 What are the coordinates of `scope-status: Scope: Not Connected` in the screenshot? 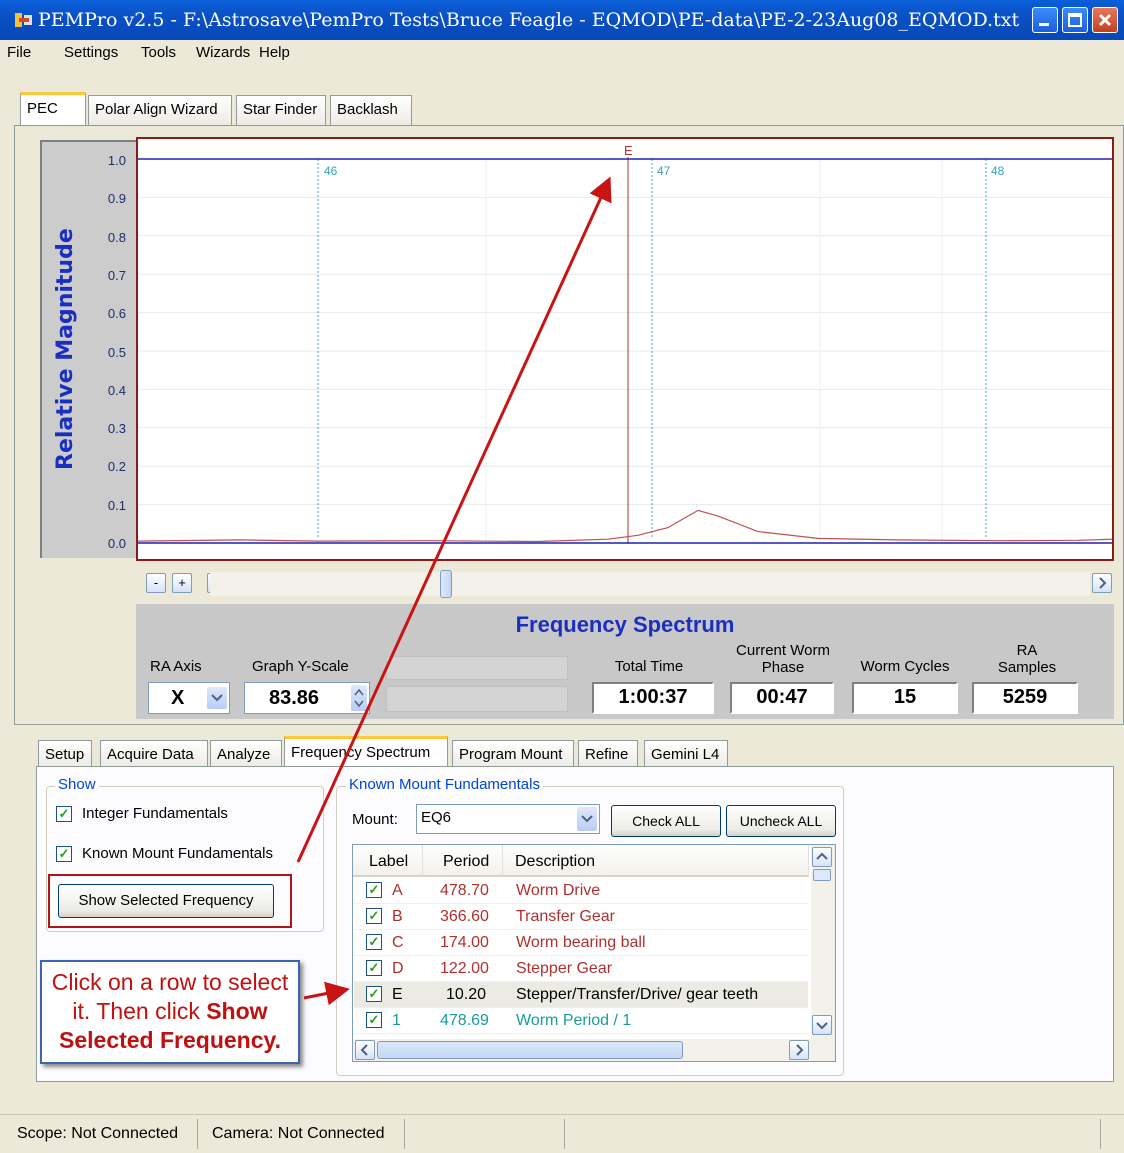 It's located at (97, 1133).